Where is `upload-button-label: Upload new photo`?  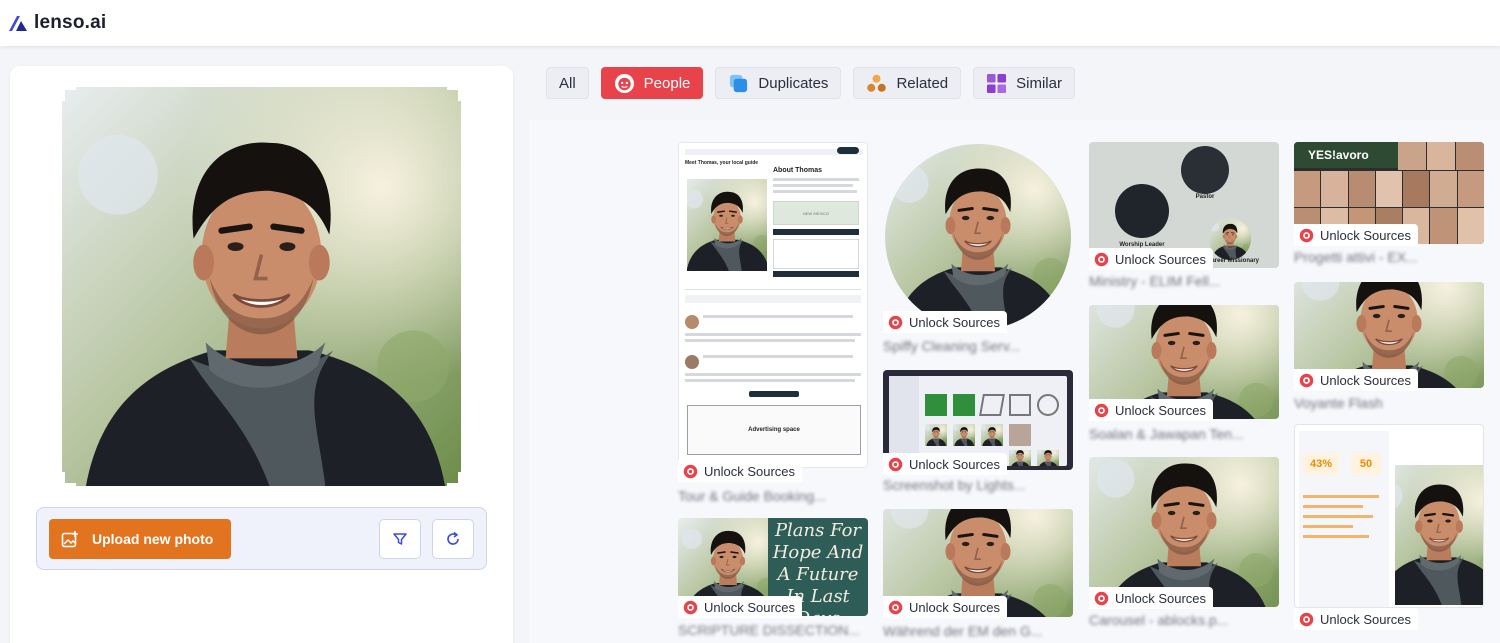
upload-button-label: Upload new photo is located at coordinates (153, 539).